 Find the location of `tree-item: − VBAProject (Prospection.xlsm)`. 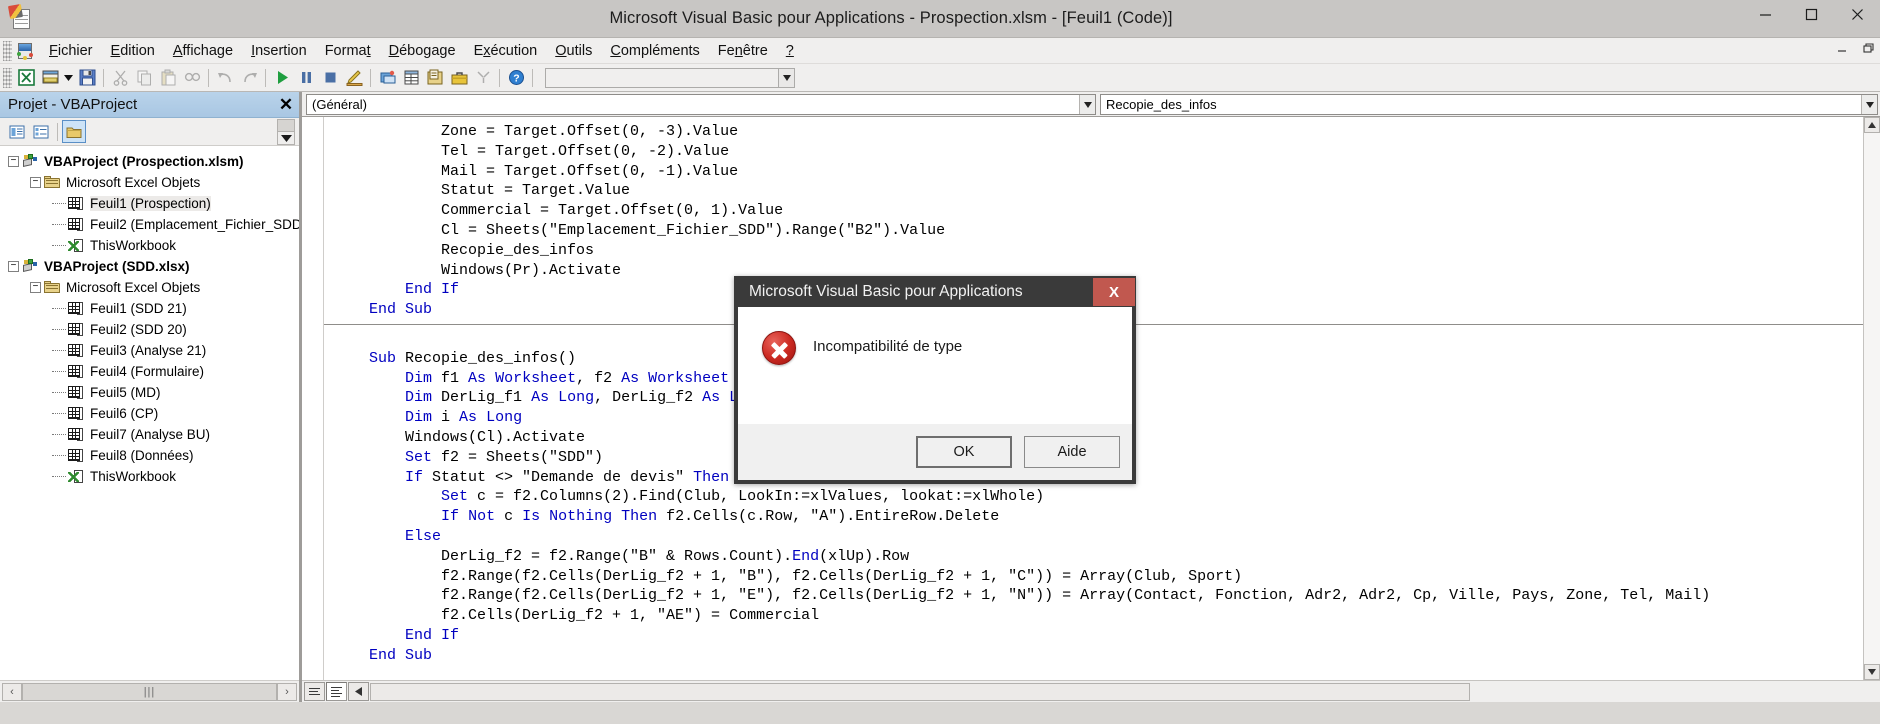

tree-item: − VBAProject (Prospection.xlsm) is located at coordinates (149, 161).